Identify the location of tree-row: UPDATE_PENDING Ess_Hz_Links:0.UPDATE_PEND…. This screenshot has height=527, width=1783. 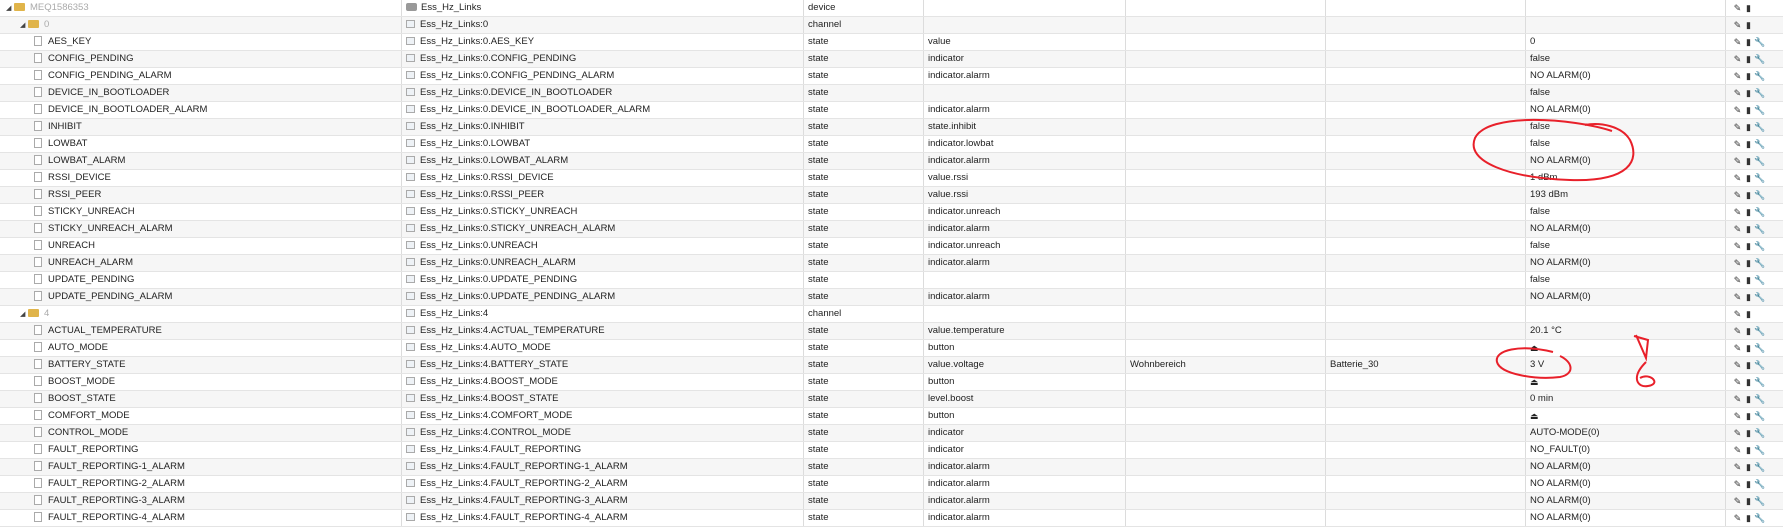
(891, 280).